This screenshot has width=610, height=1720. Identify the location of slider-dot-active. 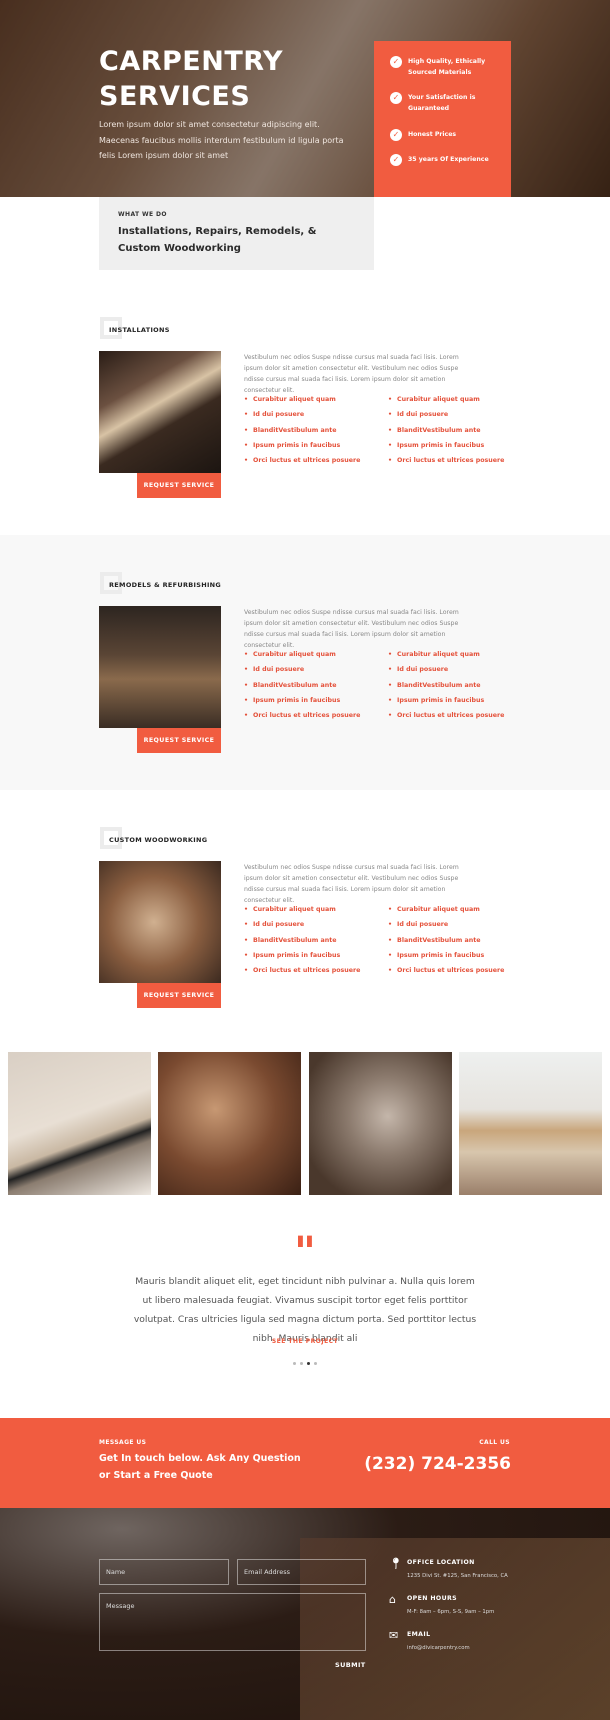
(308, 1363).